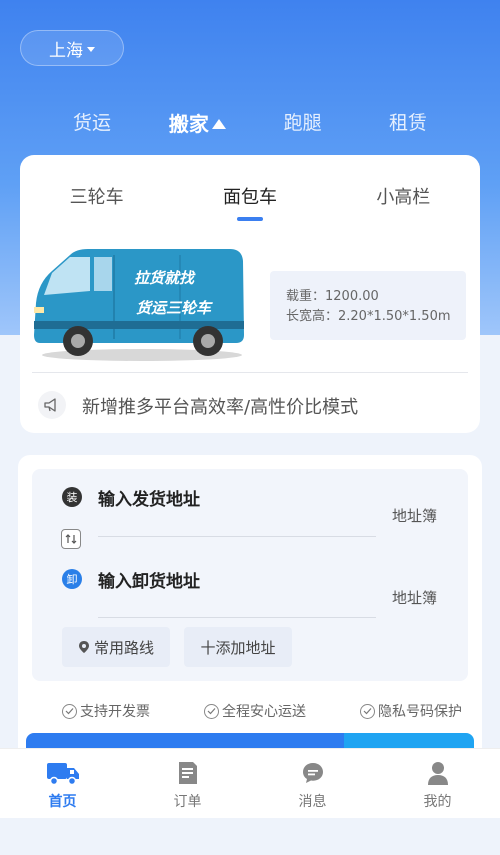 The image size is (500, 855). Describe the element at coordinates (97, 196) in the screenshot. I see `tab-tricycle: 三轮车` at that location.